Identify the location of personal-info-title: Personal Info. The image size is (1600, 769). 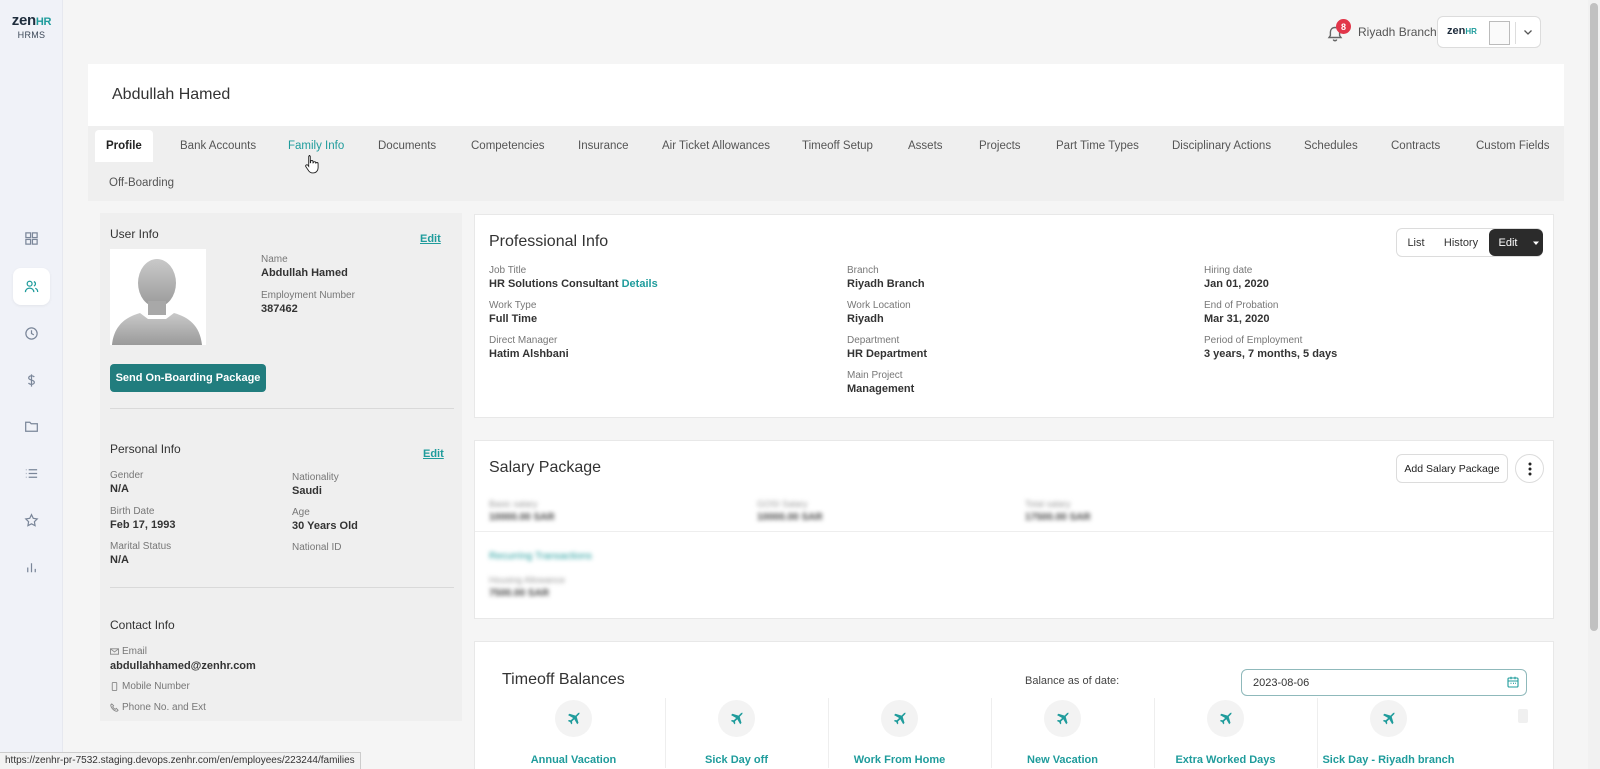
(145, 449).